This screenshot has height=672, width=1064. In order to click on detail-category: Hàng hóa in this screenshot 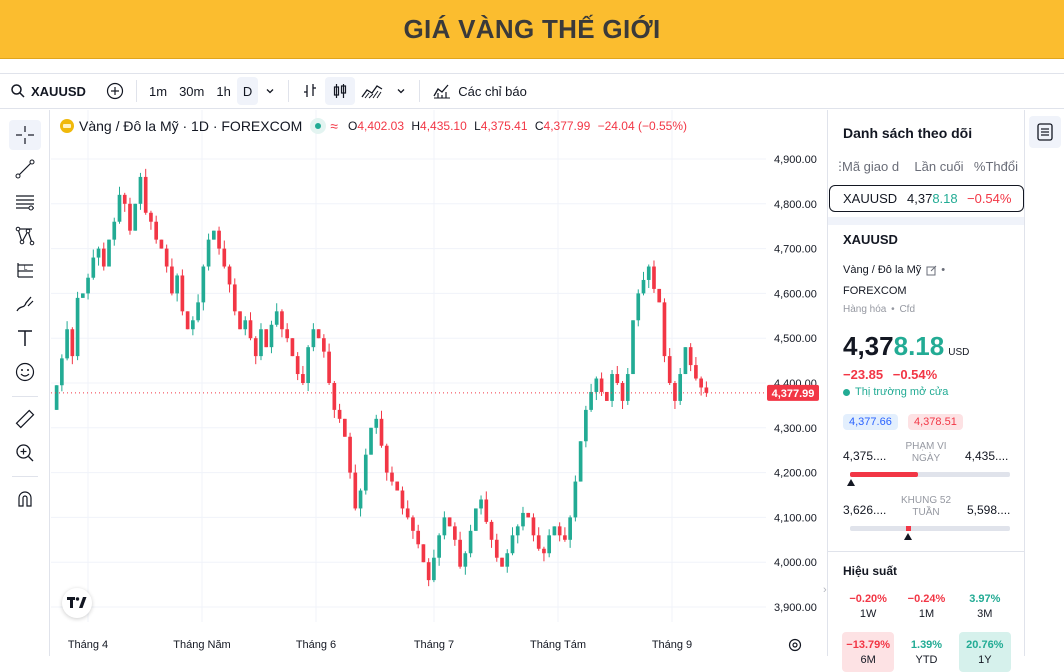, I will do `click(865, 309)`.